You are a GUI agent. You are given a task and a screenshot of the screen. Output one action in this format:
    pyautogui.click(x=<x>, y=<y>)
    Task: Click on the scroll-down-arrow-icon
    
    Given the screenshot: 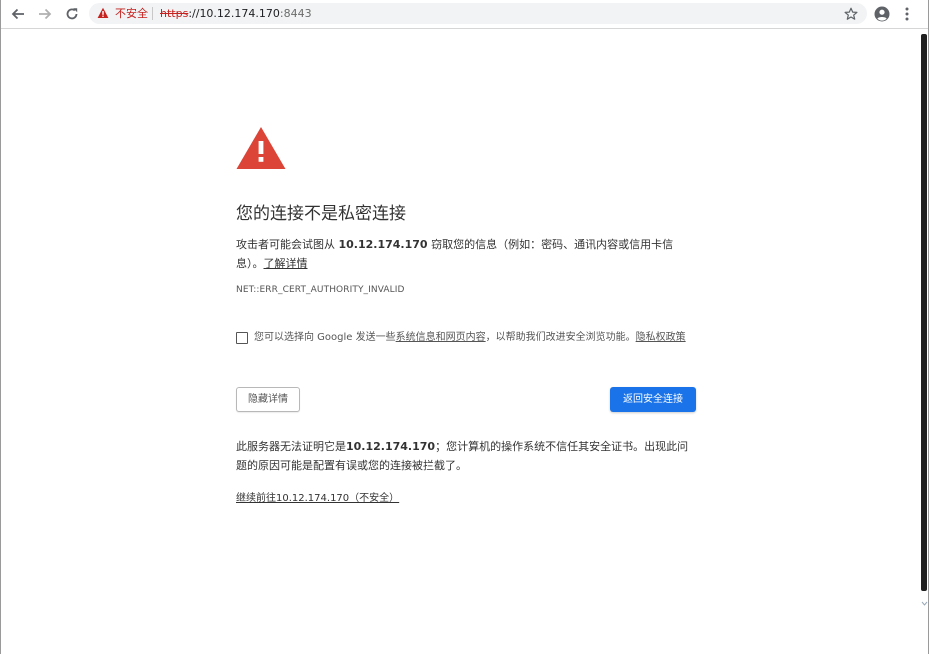 What is the action you would take?
    pyautogui.click(x=924, y=603)
    